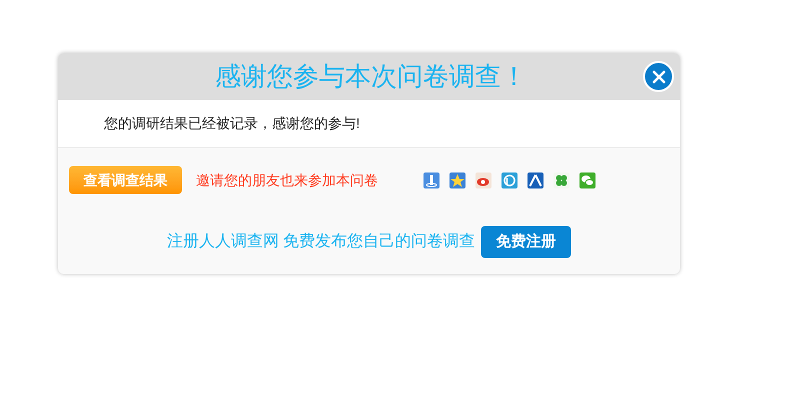 The width and height of the screenshot is (800, 417). I want to click on star-icon, so click(457, 180).